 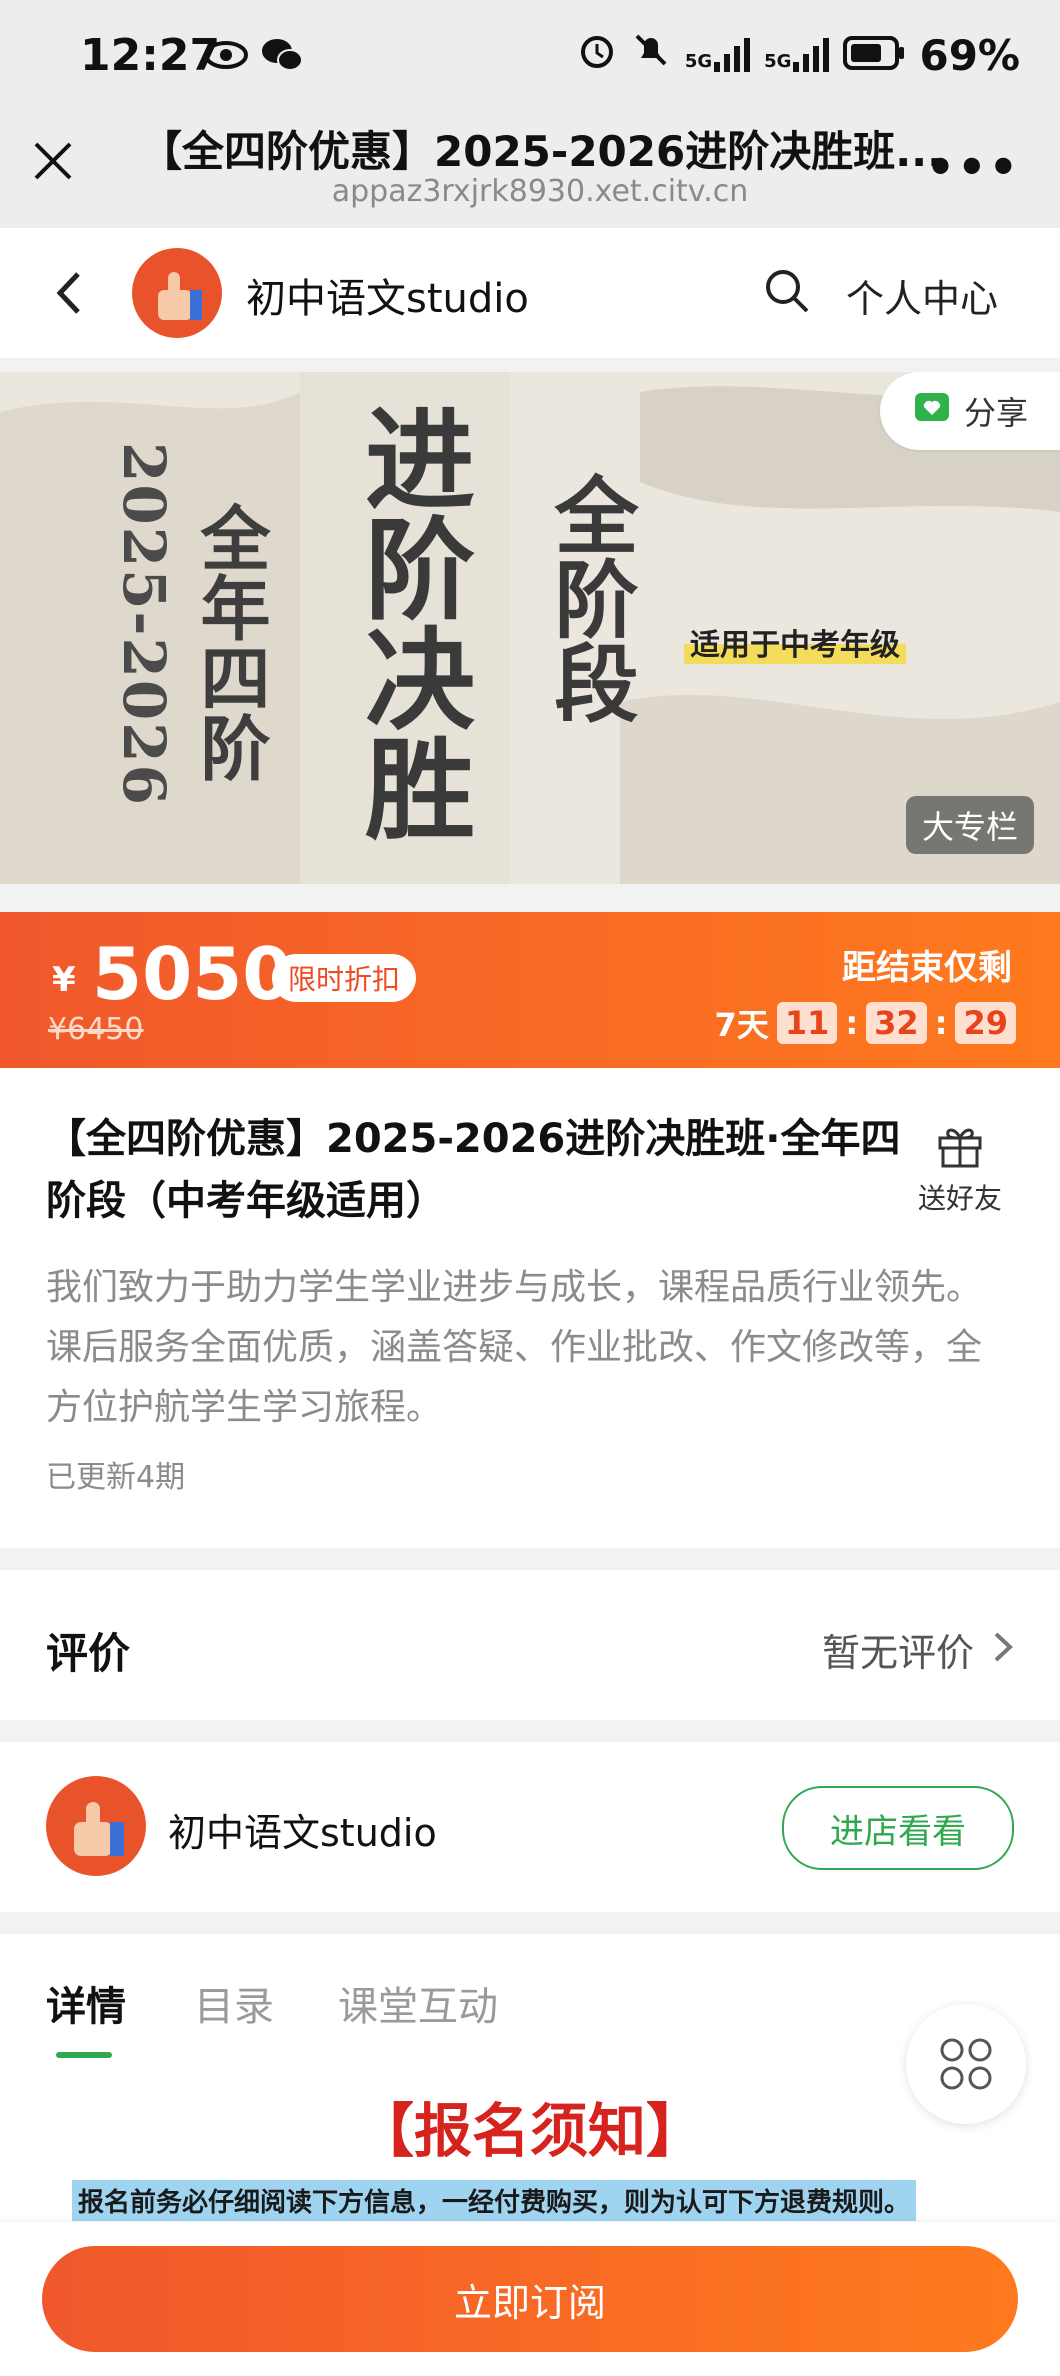 I want to click on tab-active-indicator, so click(x=84, y=2055).